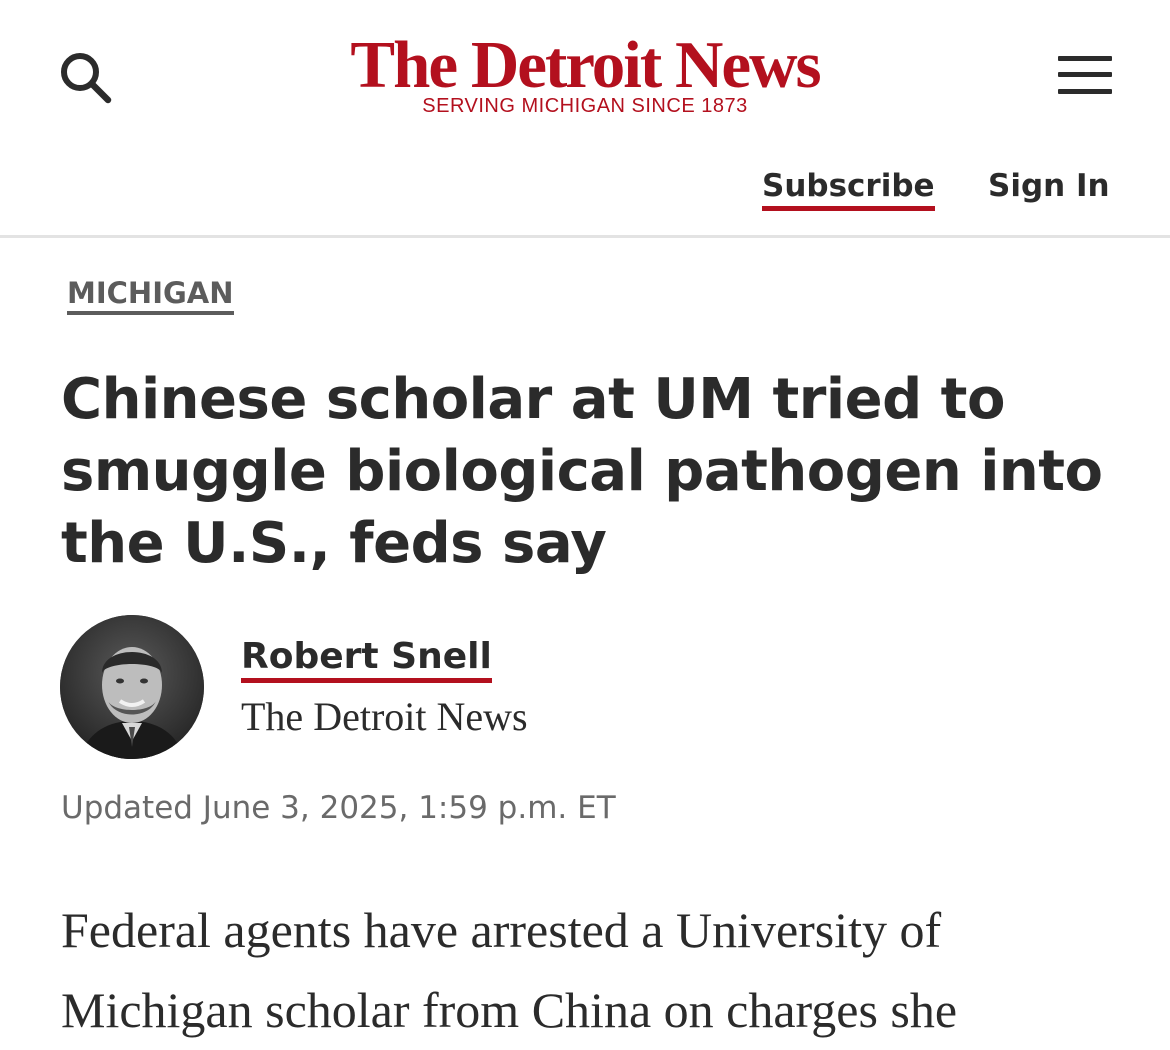 This screenshot has width=1170, height=1050. What do you see at coordinates (366, 659) in the screenshot?
I see `author-name-link: Robert Snell` at bounding box center [366, 659].